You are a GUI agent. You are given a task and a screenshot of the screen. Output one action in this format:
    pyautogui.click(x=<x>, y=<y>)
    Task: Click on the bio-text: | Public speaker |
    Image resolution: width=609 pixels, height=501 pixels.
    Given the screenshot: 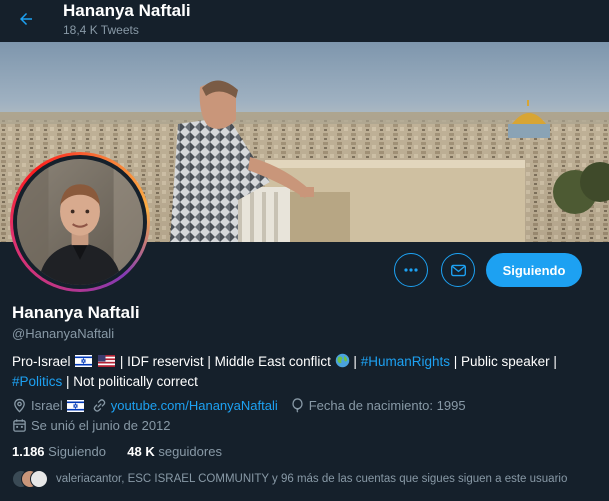 What is the action you would take?
    pyautogui.click(x=505, y=361)
    